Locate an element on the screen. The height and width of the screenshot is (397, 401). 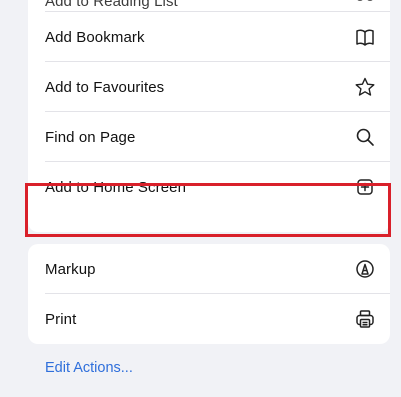
menu-item-label: Add Bookmark is located at coordinates (95, 37).